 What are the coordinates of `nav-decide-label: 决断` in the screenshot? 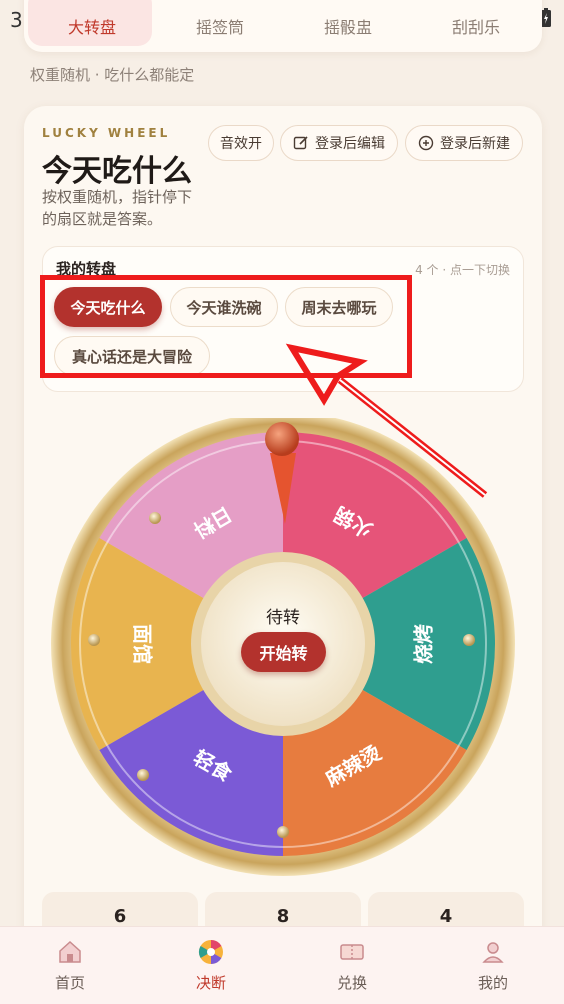 It's located at (210, 983).